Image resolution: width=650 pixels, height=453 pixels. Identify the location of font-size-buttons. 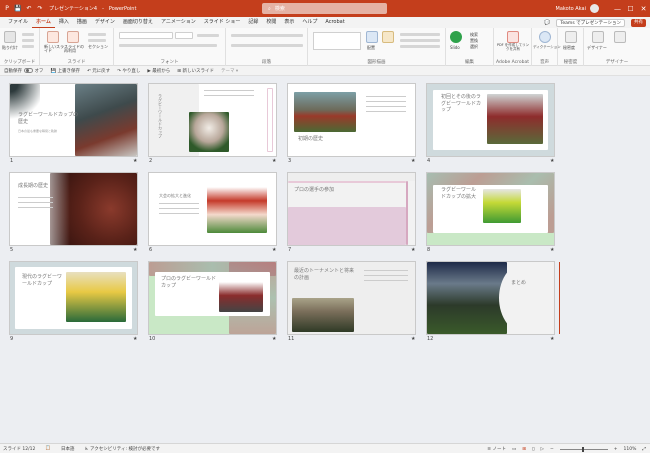
(208, 35).